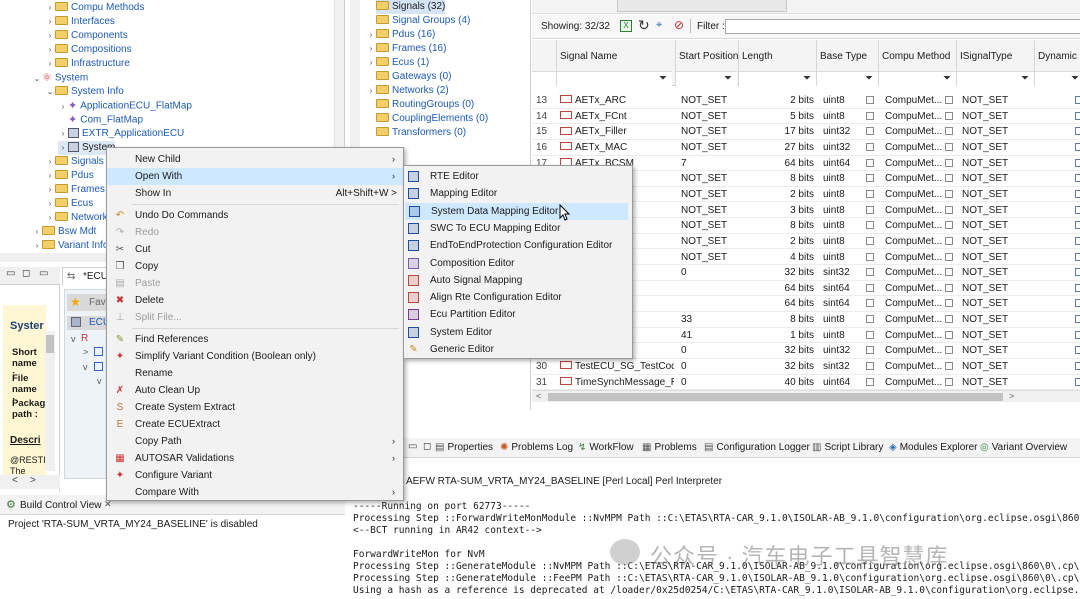 The image size is (1080, 599). Describe the element at coordinates (408, 77) in the screenshot. I see `explorer-item: Gateways (0)` at that location.